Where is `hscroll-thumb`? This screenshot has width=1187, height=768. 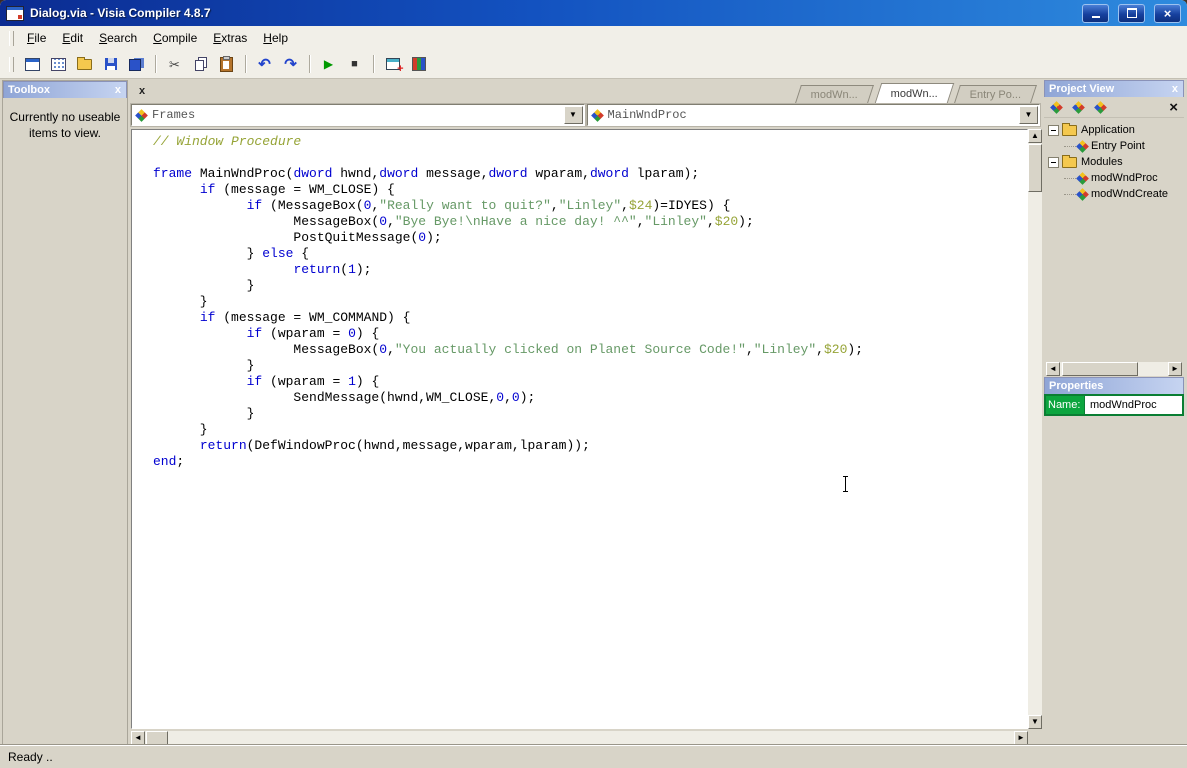
hscroll-thumb is located at coordinates (157, 738).